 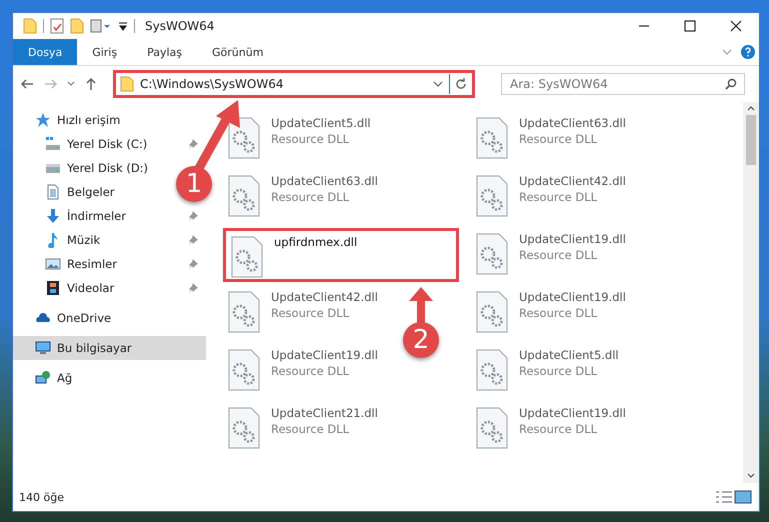 What do you see at coordinates (101, 26) in the screenshot?
I see `view-options-icon` at bounding box center [101, 26].